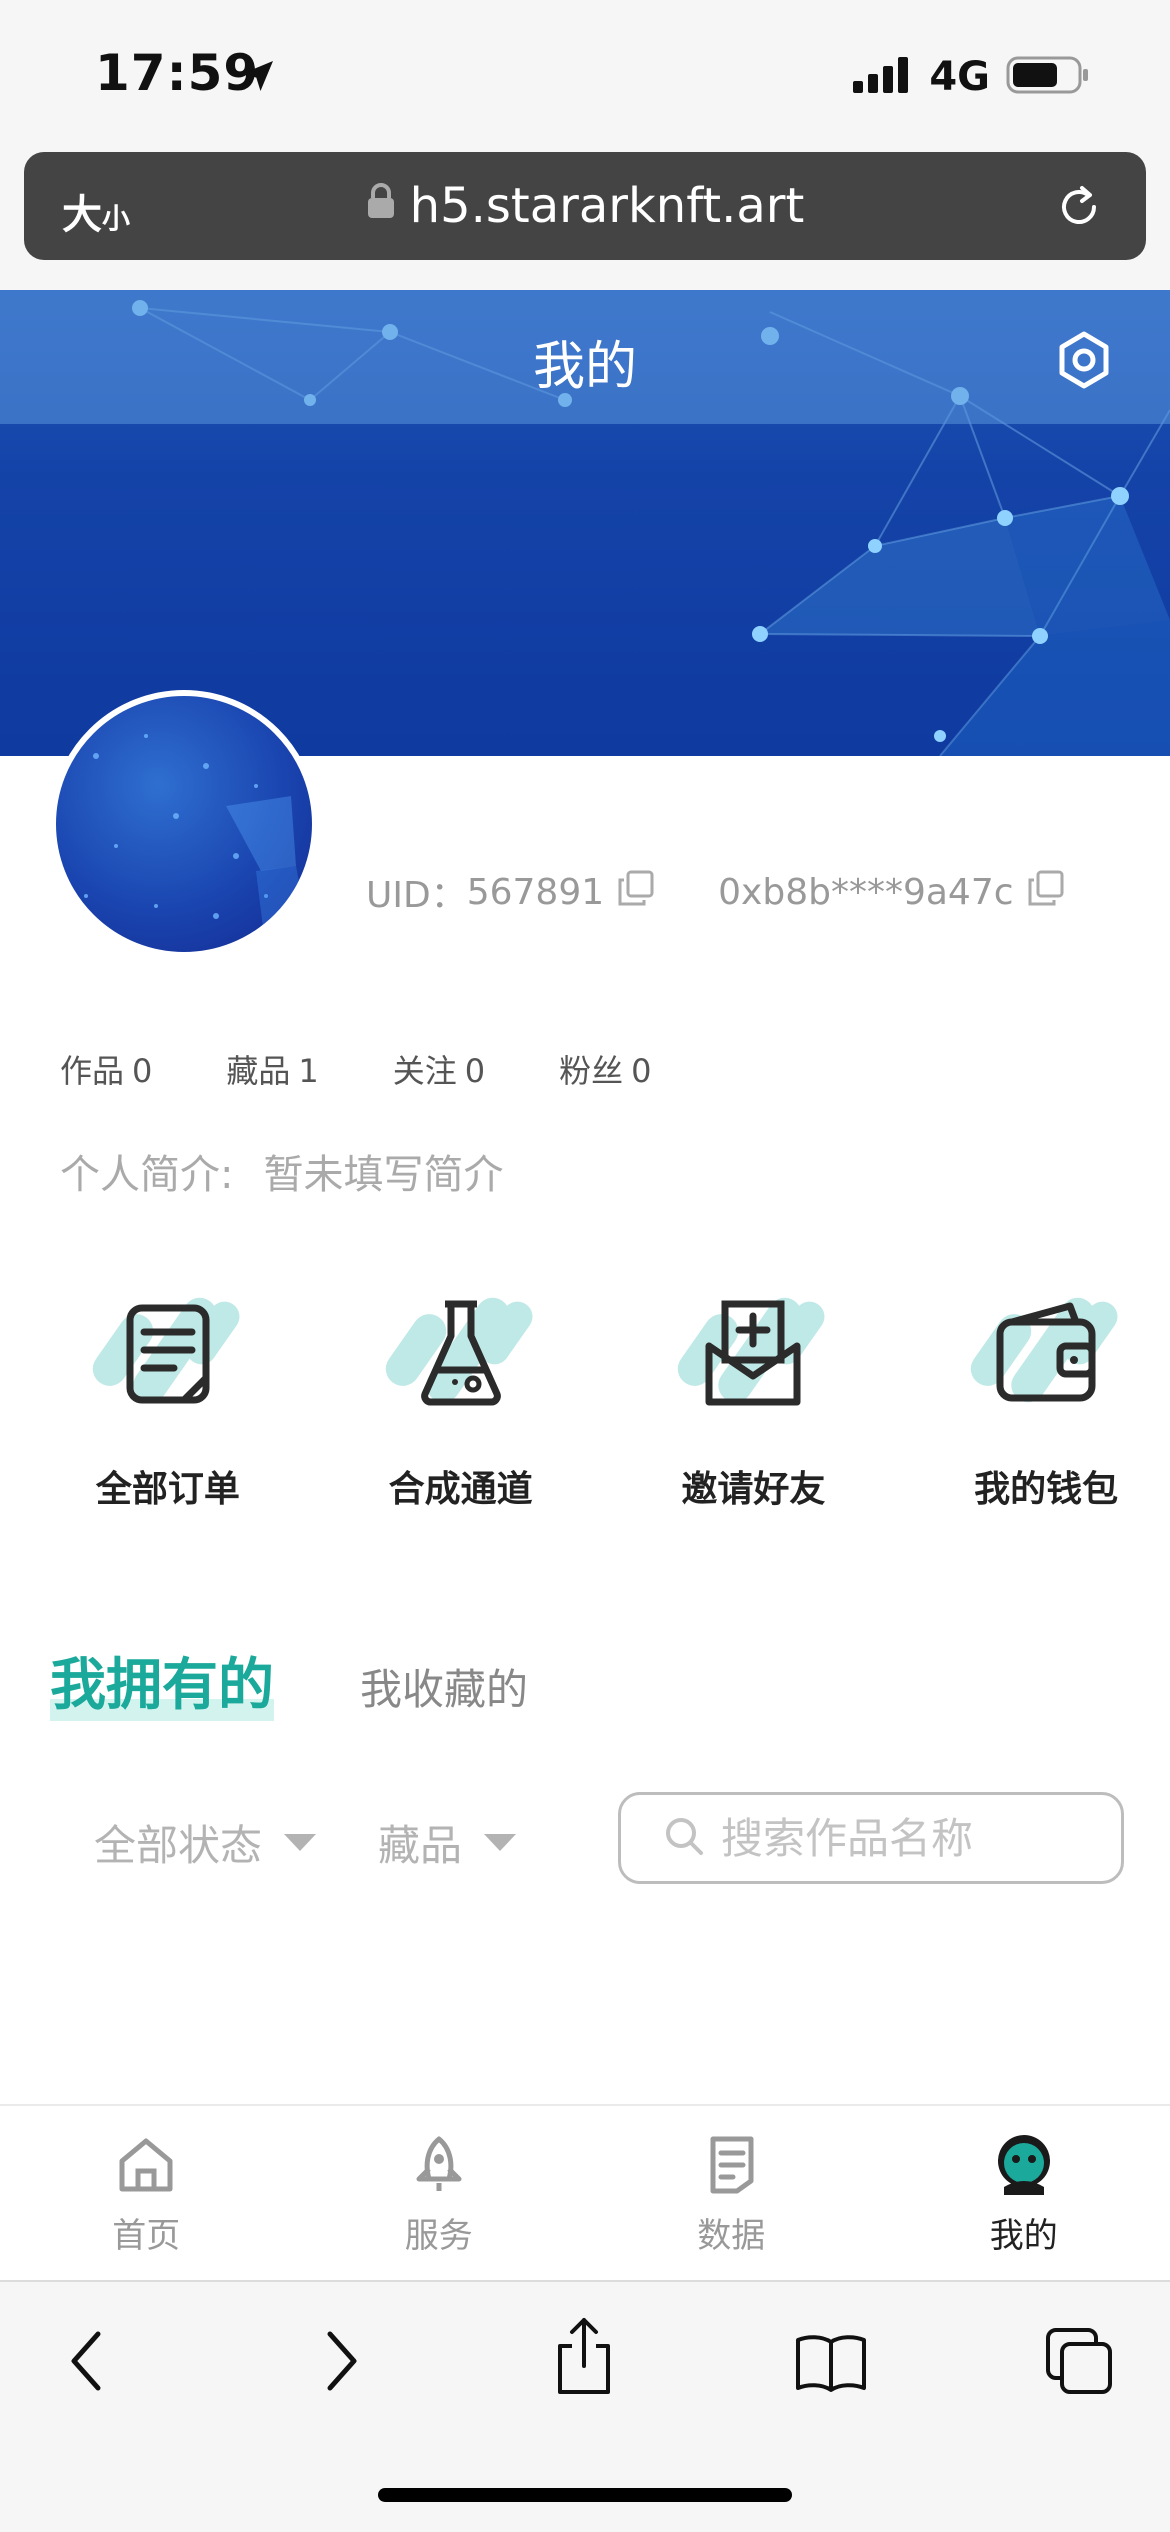  Describe the element at coordinates (535, 892) in the screenshot. I see `uid-value: 567891` at that location.